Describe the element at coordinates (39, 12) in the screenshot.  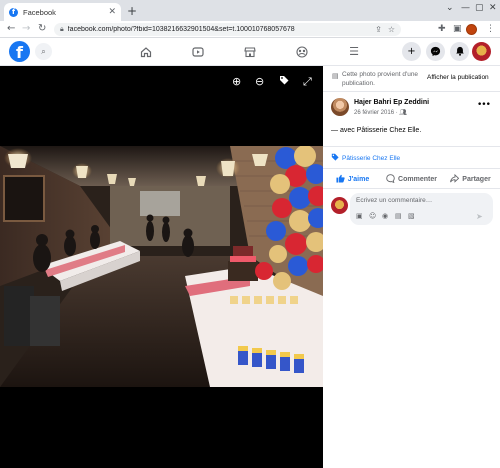
I see `tab-title: Facebook` at that location.